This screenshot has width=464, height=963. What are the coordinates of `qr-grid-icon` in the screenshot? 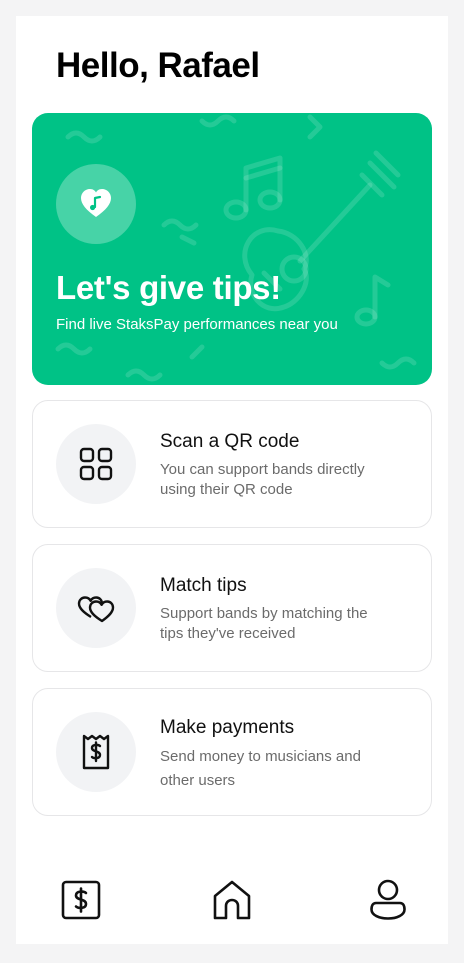 It's located at (96, 464).